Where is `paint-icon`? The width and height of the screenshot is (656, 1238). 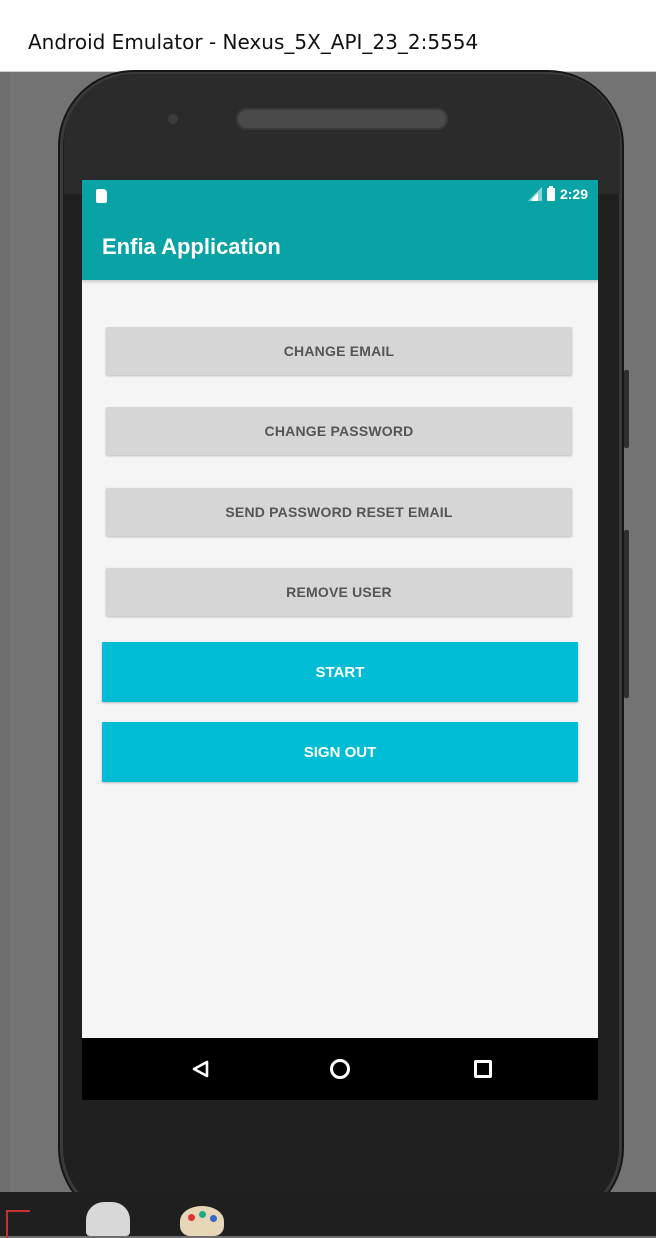 paint-icon is located at coordinates (202, 1221).